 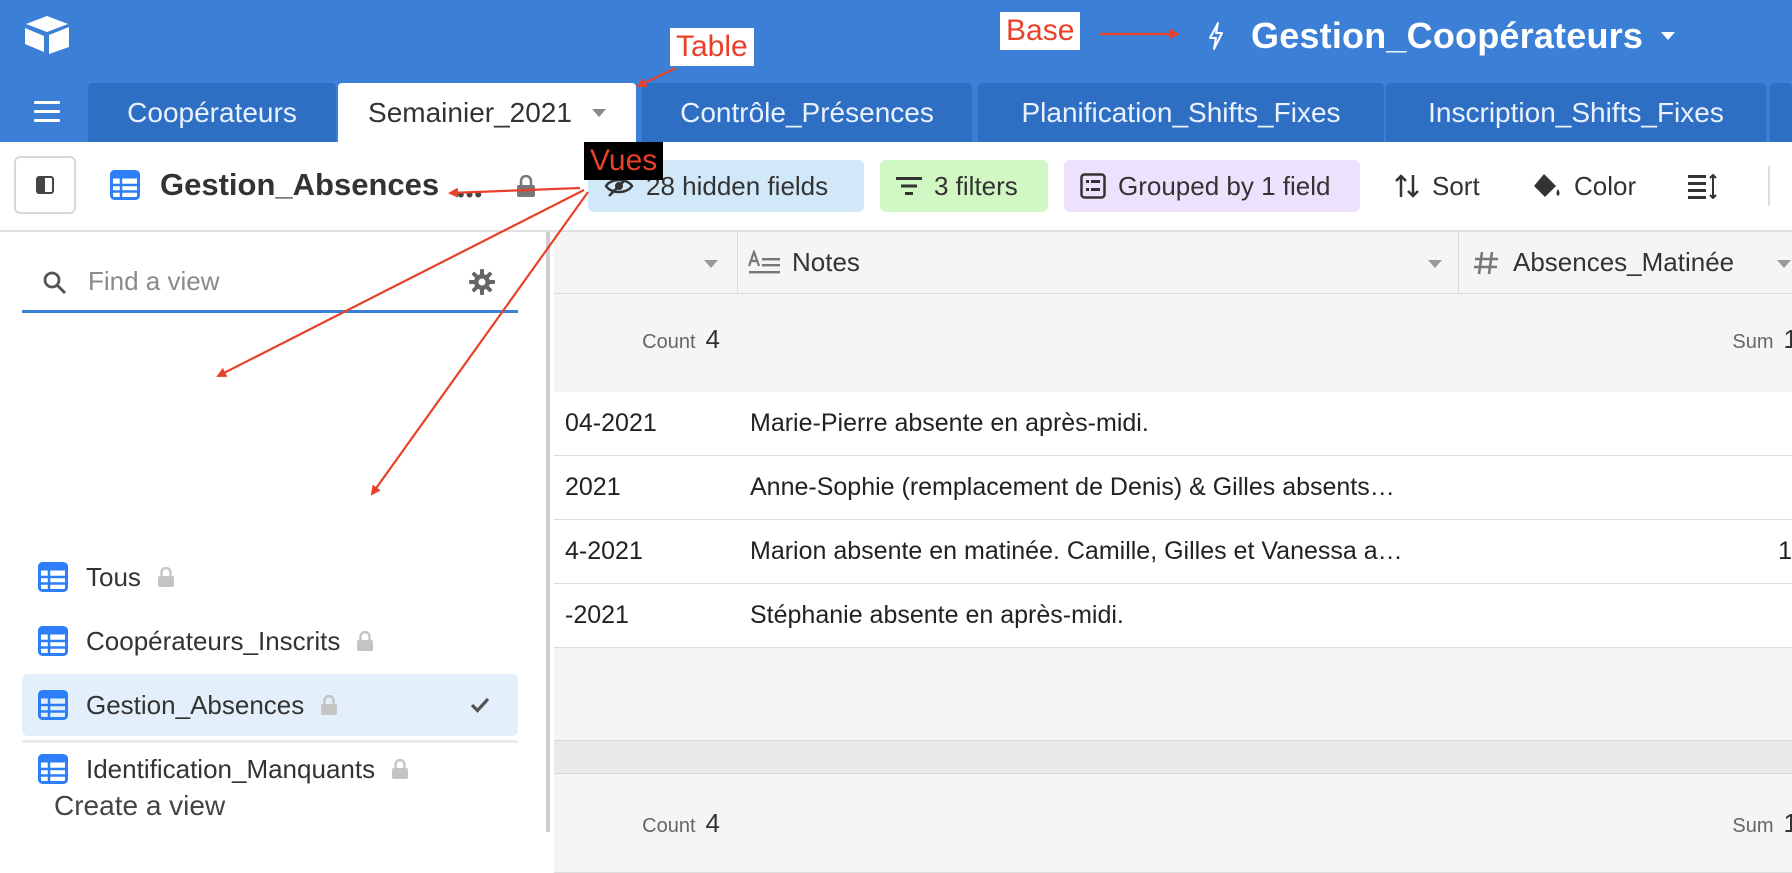 I want to click on hidden-fields-label: 28 hidden fields, so click(x=737, y=185).